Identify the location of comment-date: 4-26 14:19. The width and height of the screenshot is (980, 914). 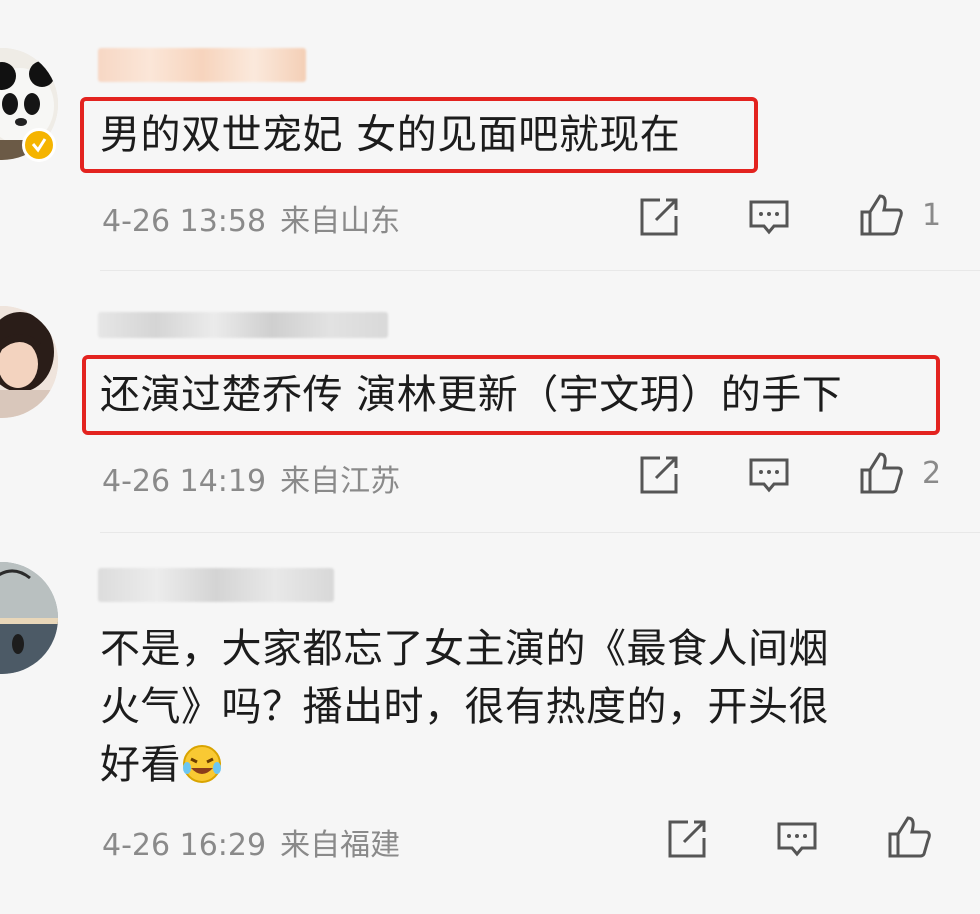
(184, 481).